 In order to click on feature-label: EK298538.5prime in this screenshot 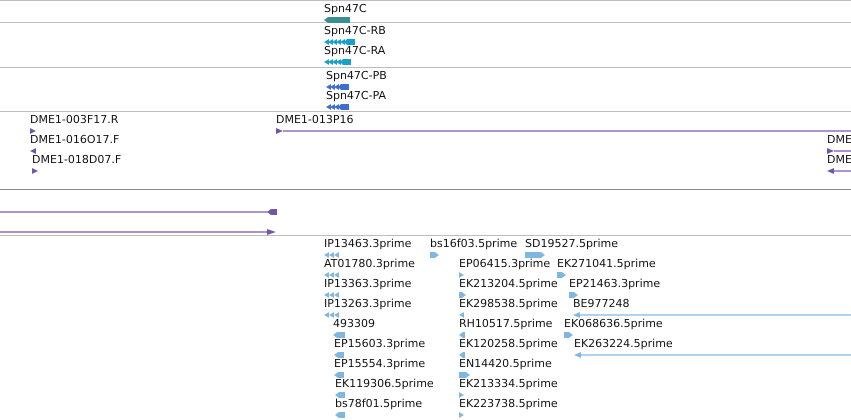, I will do `click(508, 304)`.